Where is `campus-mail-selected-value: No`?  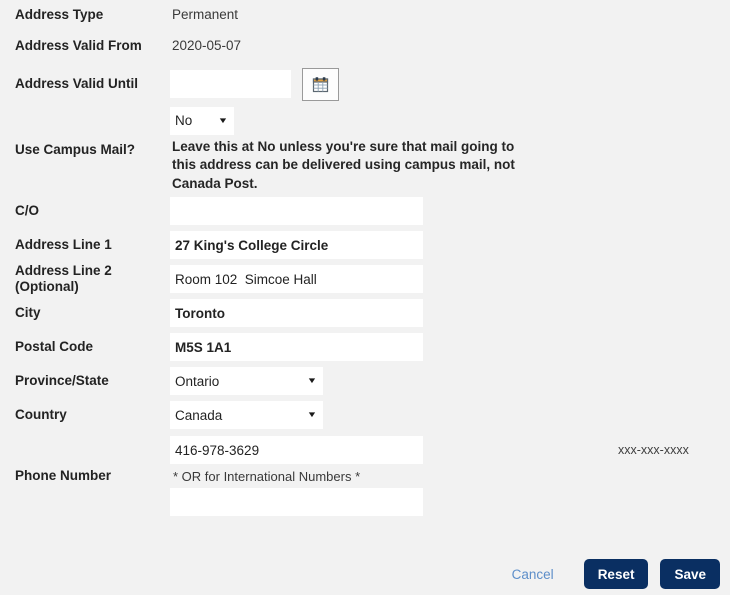
campus-mail-selected-value: No is located at coordinates (184, 121).